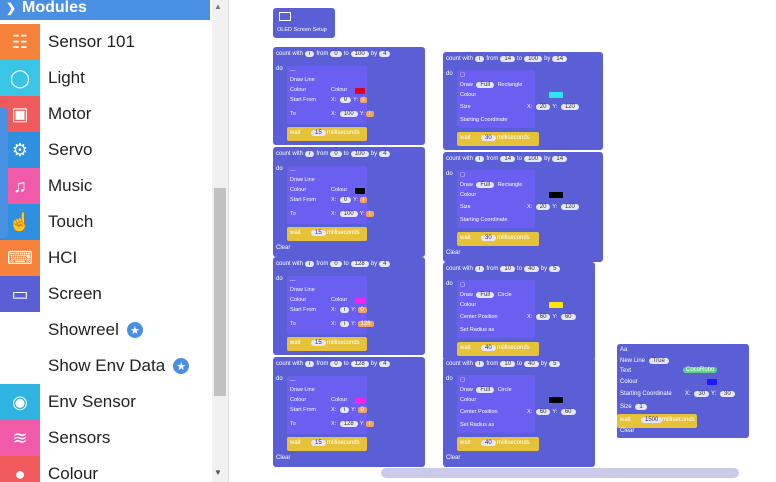 The height and width of the screenshot is (482, 776). What do you see at coordinates (20, 330) in the screenshot?
I see `category-spacer` at bounding box center [20, 330].